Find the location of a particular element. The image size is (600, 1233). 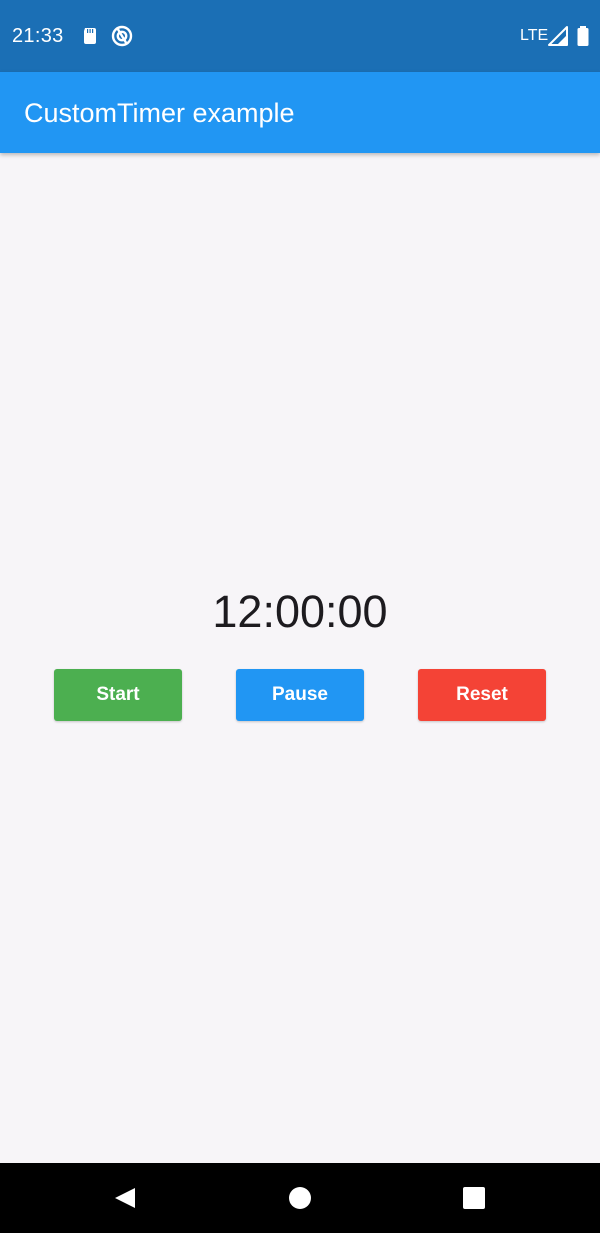

signal-icon is located at coordinates (558, 36).